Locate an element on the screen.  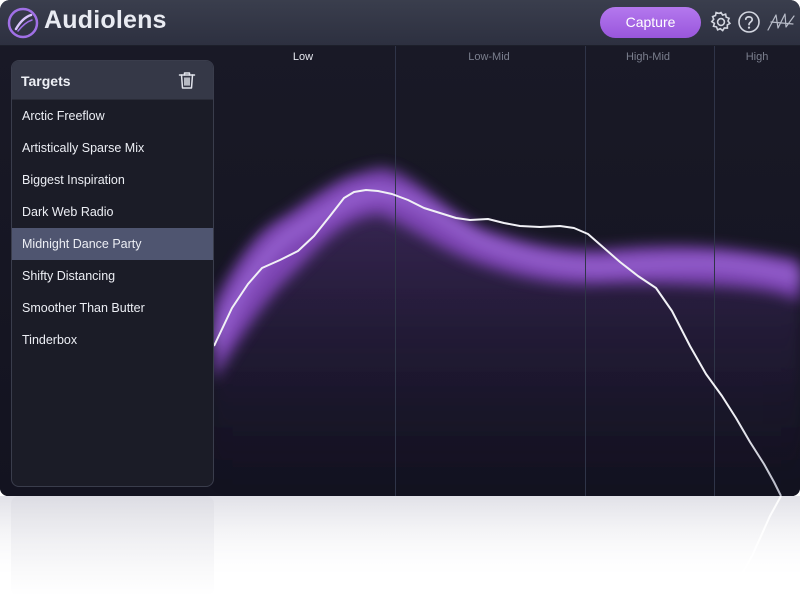
izotope-signature-icon is located at coordinates (781, 22).